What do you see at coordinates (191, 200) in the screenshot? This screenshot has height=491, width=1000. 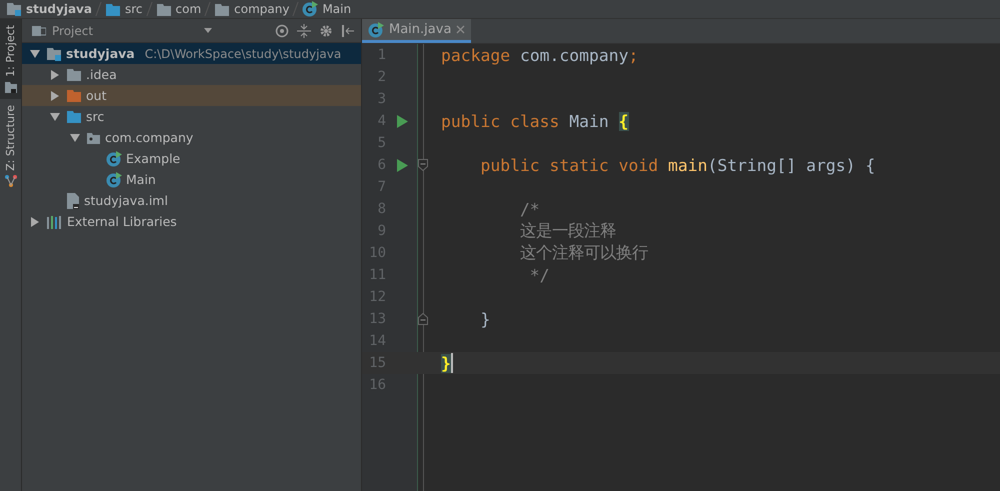 I see `tree-item: studyjava.iml` at bounding box center [191, 200].